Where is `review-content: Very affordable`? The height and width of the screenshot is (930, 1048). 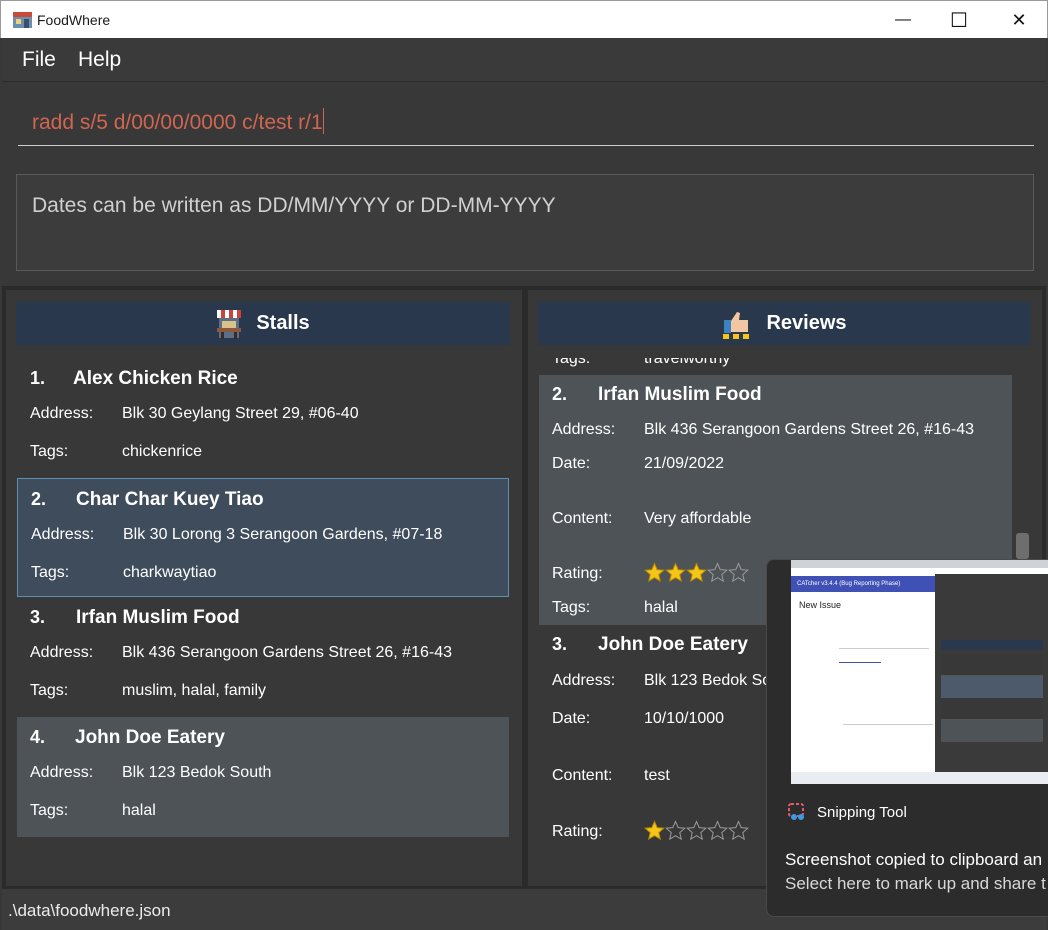 review-content: Very affordable is located at coordinates (698, 518).